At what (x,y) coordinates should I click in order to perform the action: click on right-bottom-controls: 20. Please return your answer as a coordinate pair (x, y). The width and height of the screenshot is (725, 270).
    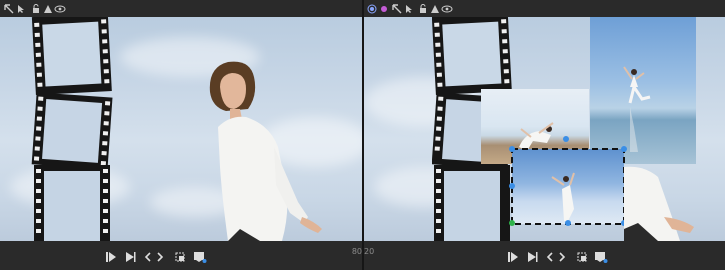
    Looking at the image, I should click on (544, 255).